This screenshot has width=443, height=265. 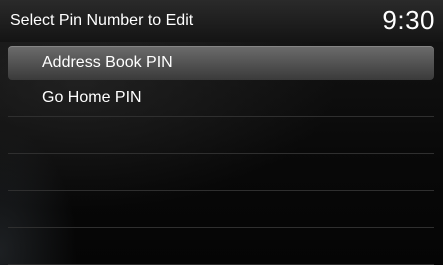 What do you see at coordinates (92, 97) in the screenshot?
I see `list-item-label: Go Home PIN` at bounding box center [92, 97].